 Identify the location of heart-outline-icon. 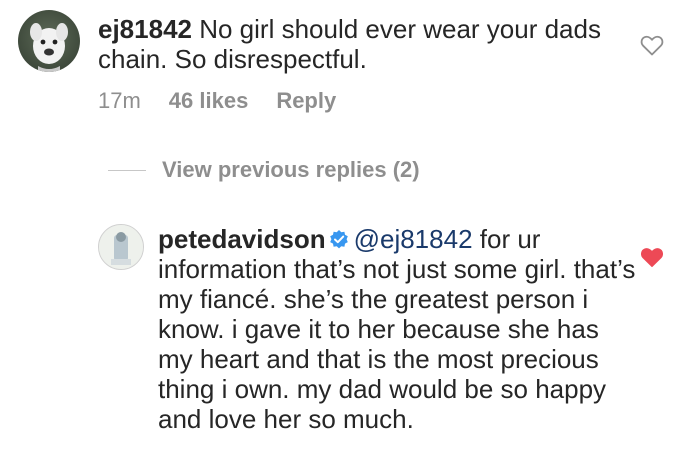
(652, 45).